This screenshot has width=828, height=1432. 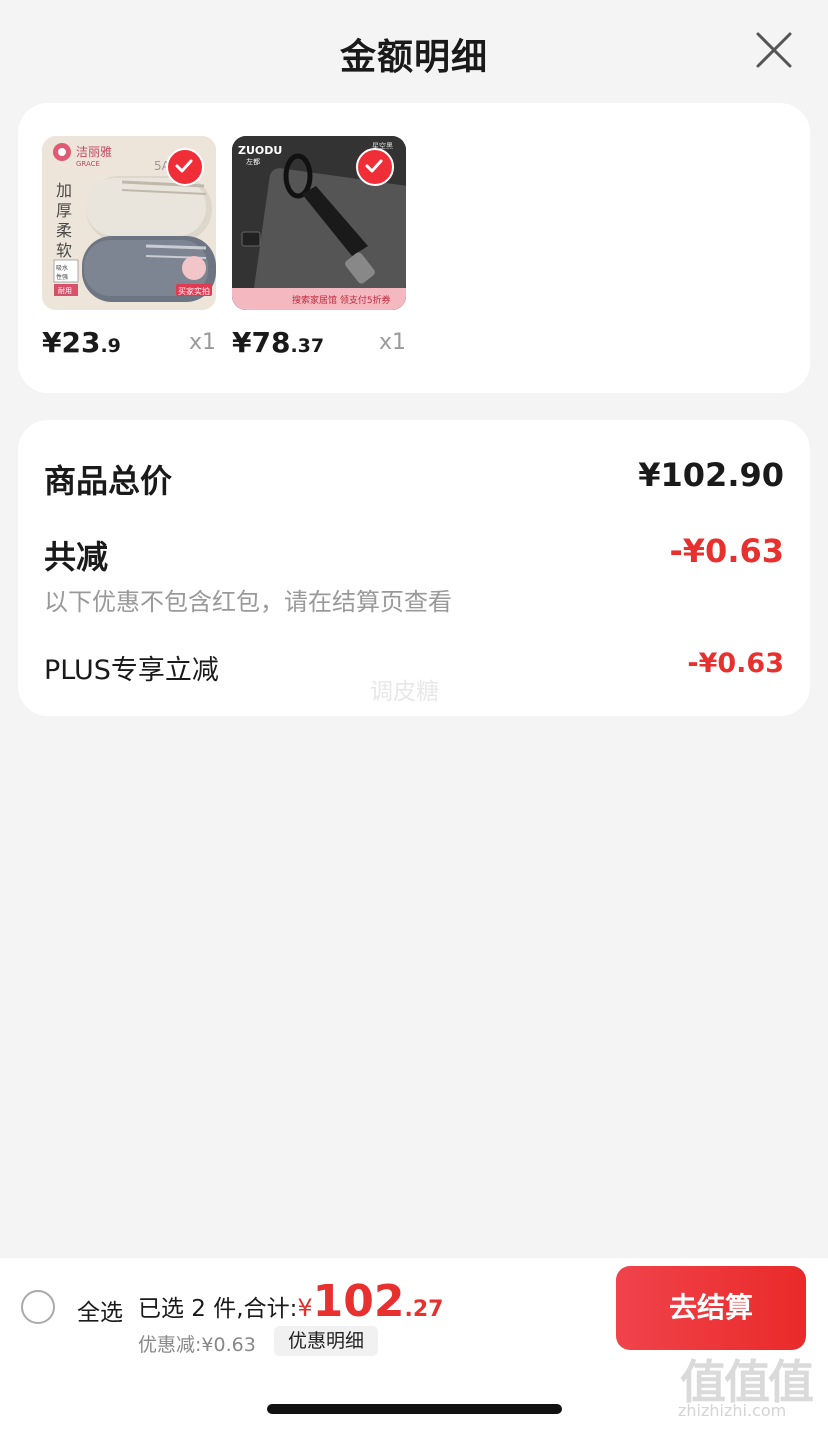 I want to click on site-url: zhizhizhi.com, so click(x=732, y=1410).